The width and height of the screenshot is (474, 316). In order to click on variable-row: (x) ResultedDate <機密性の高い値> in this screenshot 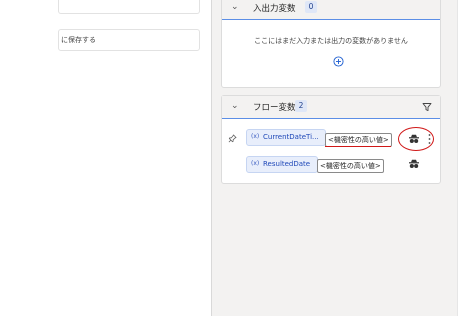, I will do `click(331, 166)`.